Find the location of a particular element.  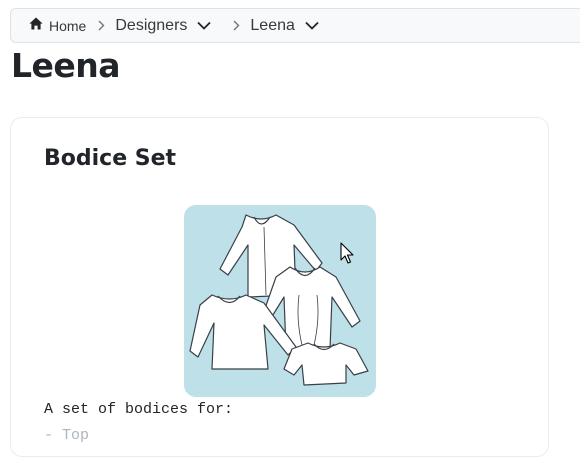

breadcrumb-current-dropdown: Leena is located at coordinates (284, 26).